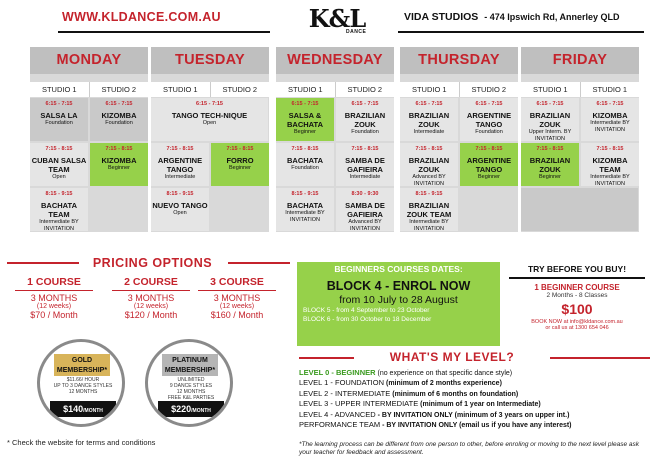 Image resolution: width=659 pixels, height=466 pixels. What do you see at coordinates (190, 365) in the screenshot?
I see `badge-title: PLATINUM MEMBERSHIP*` at bounding box center [190, 365].